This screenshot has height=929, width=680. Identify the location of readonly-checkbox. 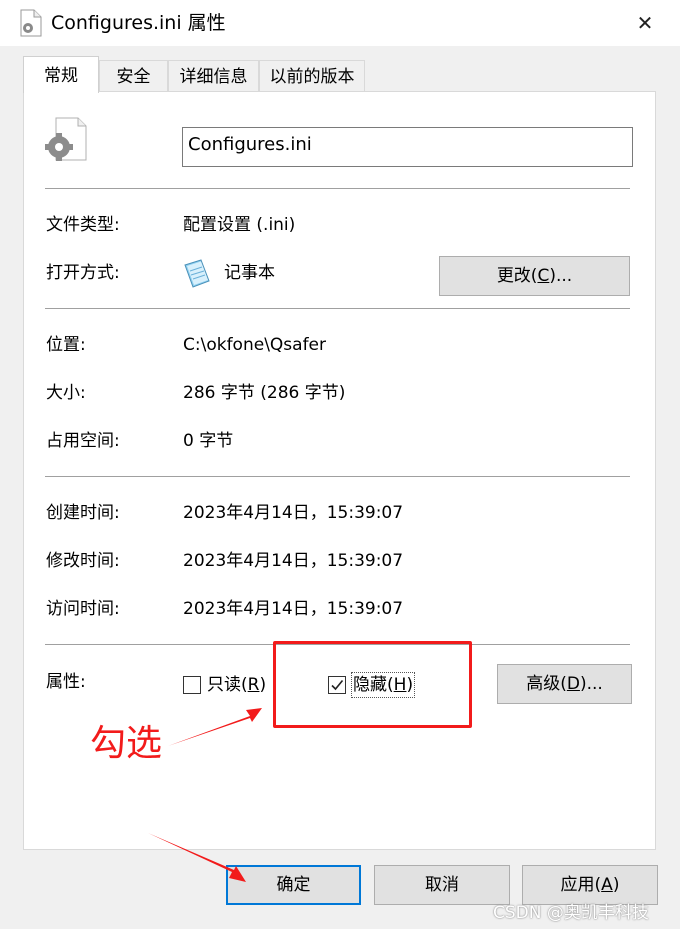
(192, 685).